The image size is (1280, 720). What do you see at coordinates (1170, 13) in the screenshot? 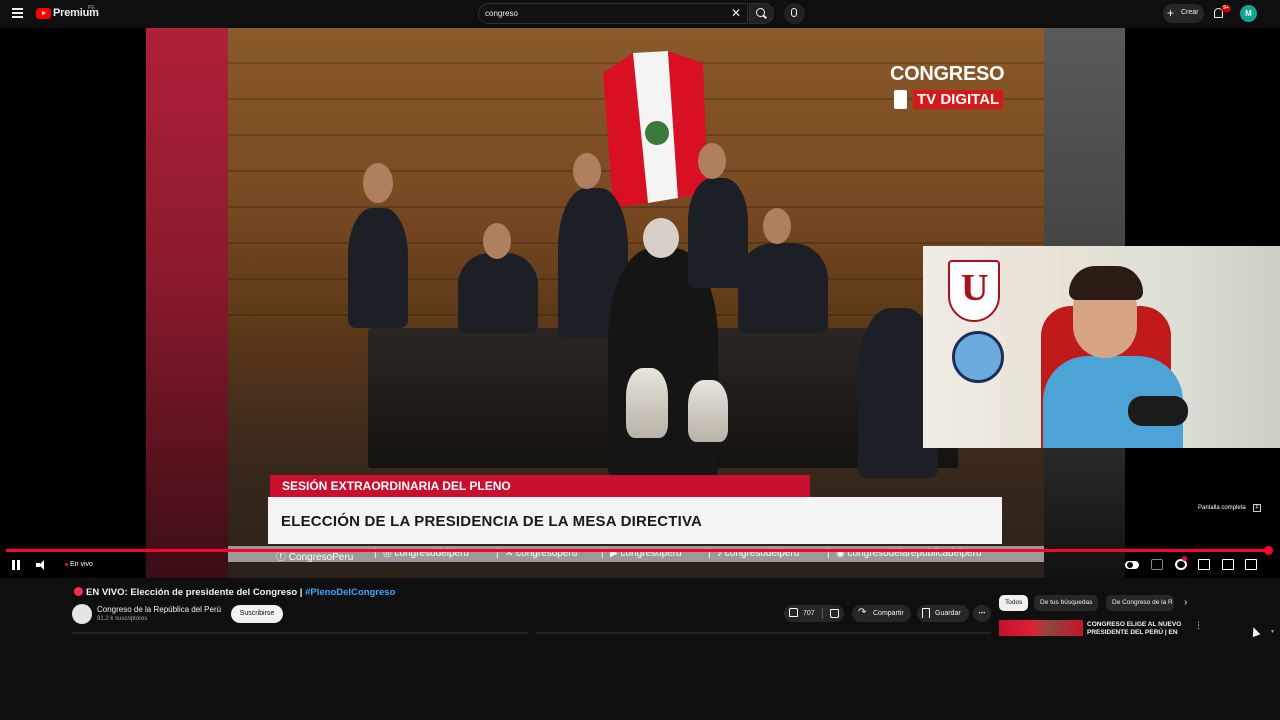
I see `plus-icon: +` at bounding box center [1170, 13].